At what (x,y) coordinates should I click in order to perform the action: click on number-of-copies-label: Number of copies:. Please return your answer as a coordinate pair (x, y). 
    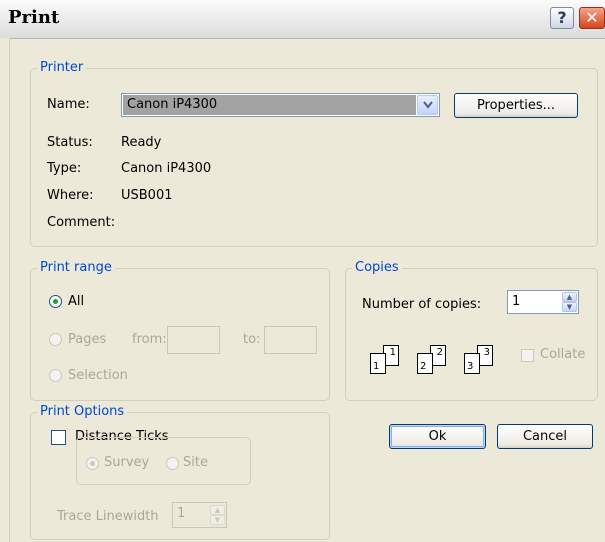
    Looking at the image, I should click on (422, 304).